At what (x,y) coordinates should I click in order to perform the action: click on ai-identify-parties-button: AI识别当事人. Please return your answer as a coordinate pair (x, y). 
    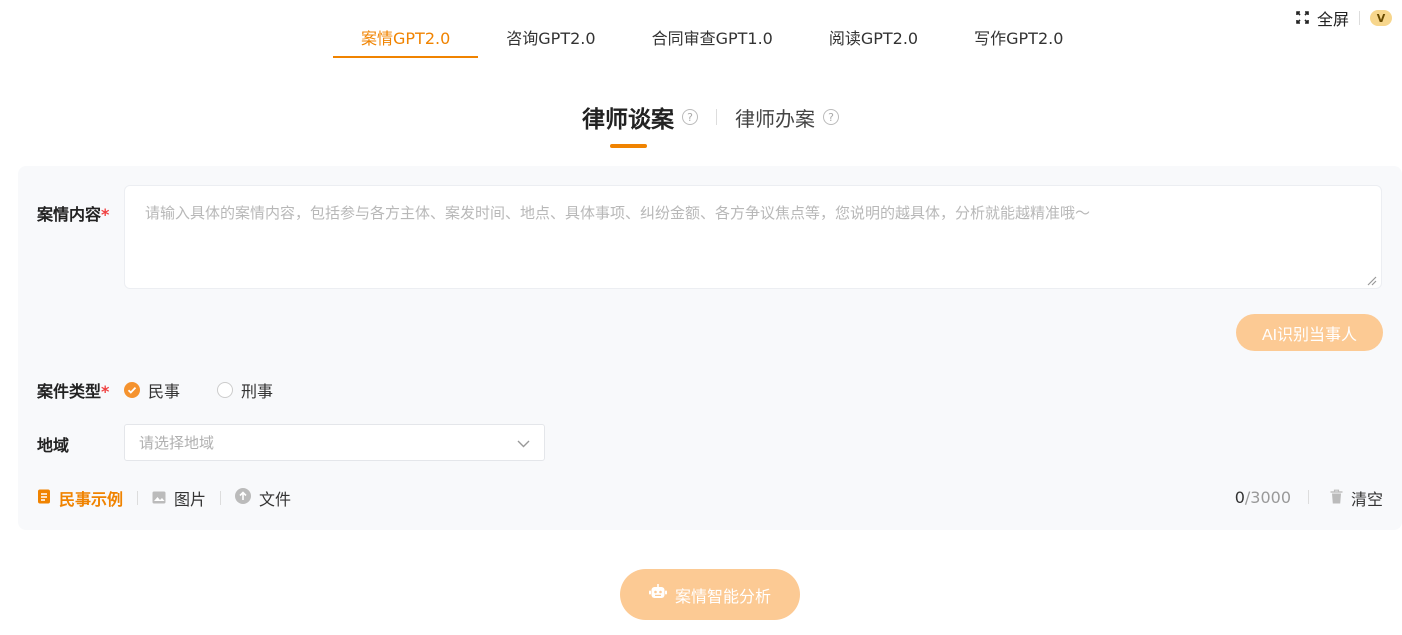
    Looking at the image, I should click on (1309, 332).